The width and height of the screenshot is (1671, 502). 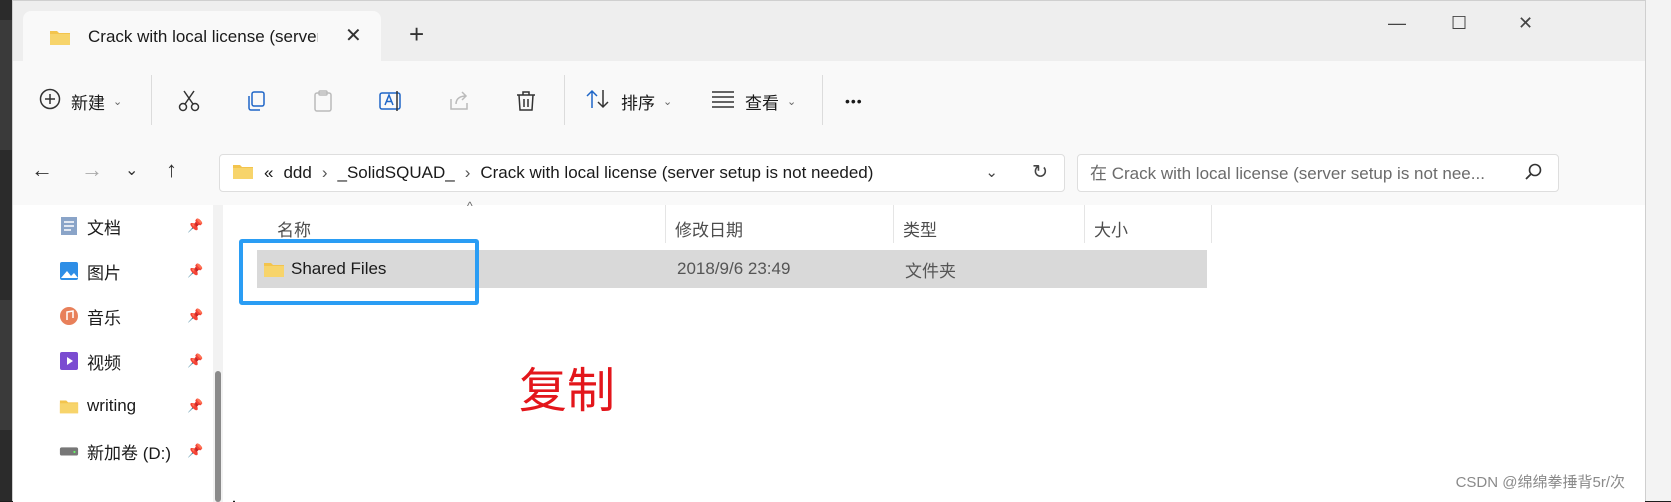 I want to click on file-type: 文件夹, so click(x=930, y=271).